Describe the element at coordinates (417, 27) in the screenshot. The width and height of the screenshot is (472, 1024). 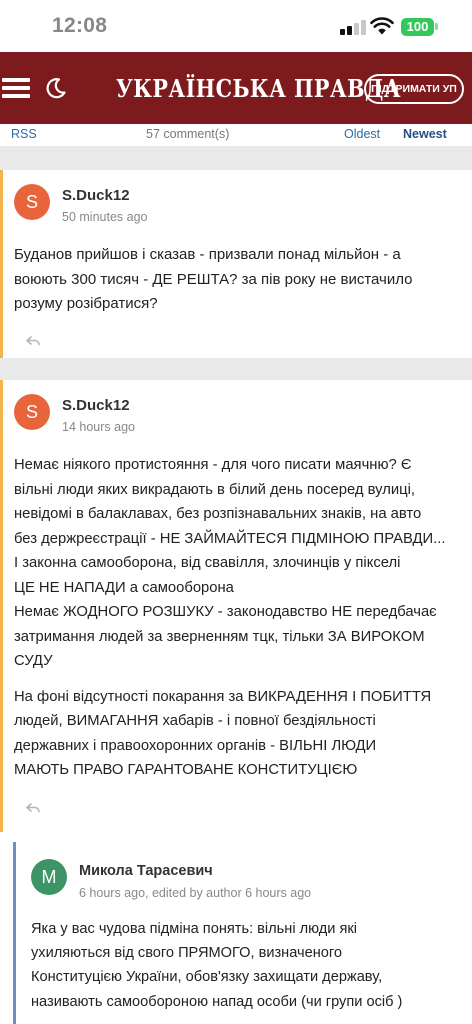
I see `battery-icon: 100` at that location.